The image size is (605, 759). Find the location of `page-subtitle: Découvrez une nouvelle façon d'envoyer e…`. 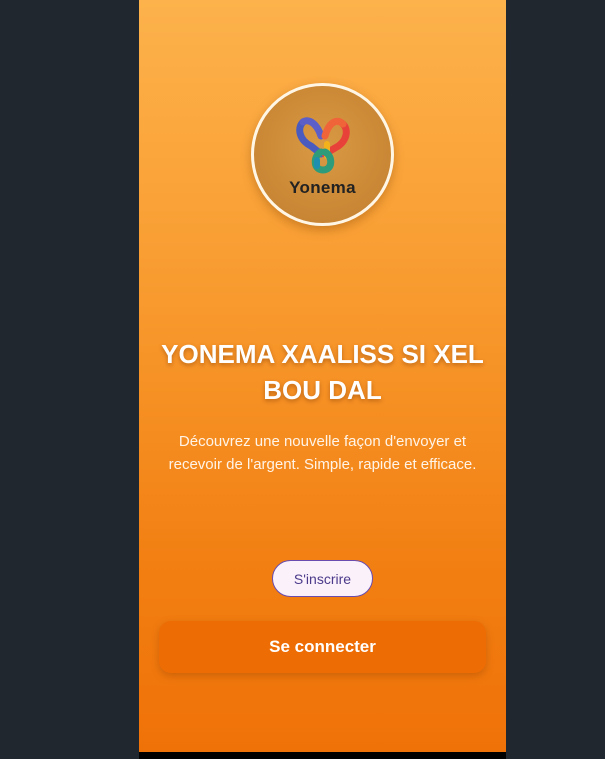

page-subtitle: Découvrez une nouvelle façon d'envoyer e… is located at coordinates (322, 453).